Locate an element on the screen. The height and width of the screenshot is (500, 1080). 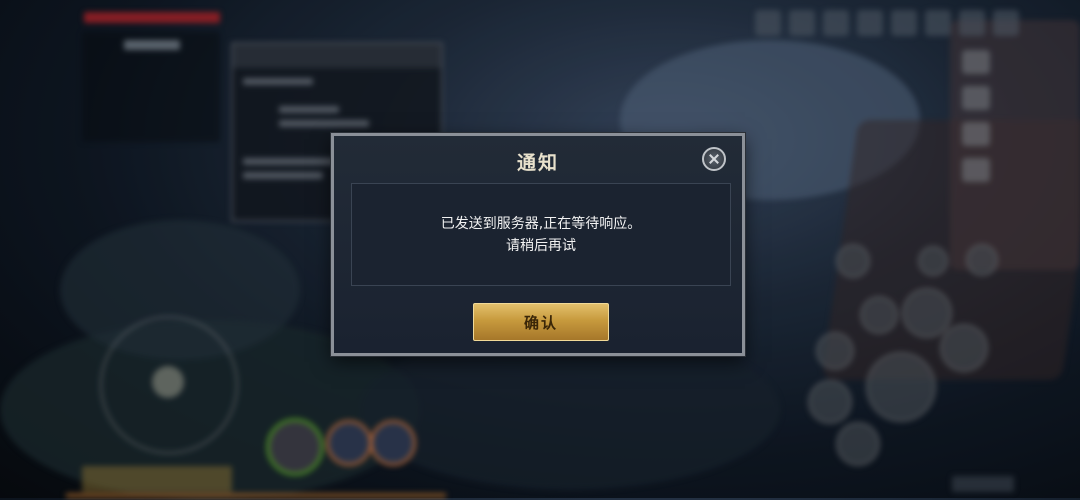
message-line-1: 已发送到服务器,正在等待响应。 is located at coordinates (541, 223).